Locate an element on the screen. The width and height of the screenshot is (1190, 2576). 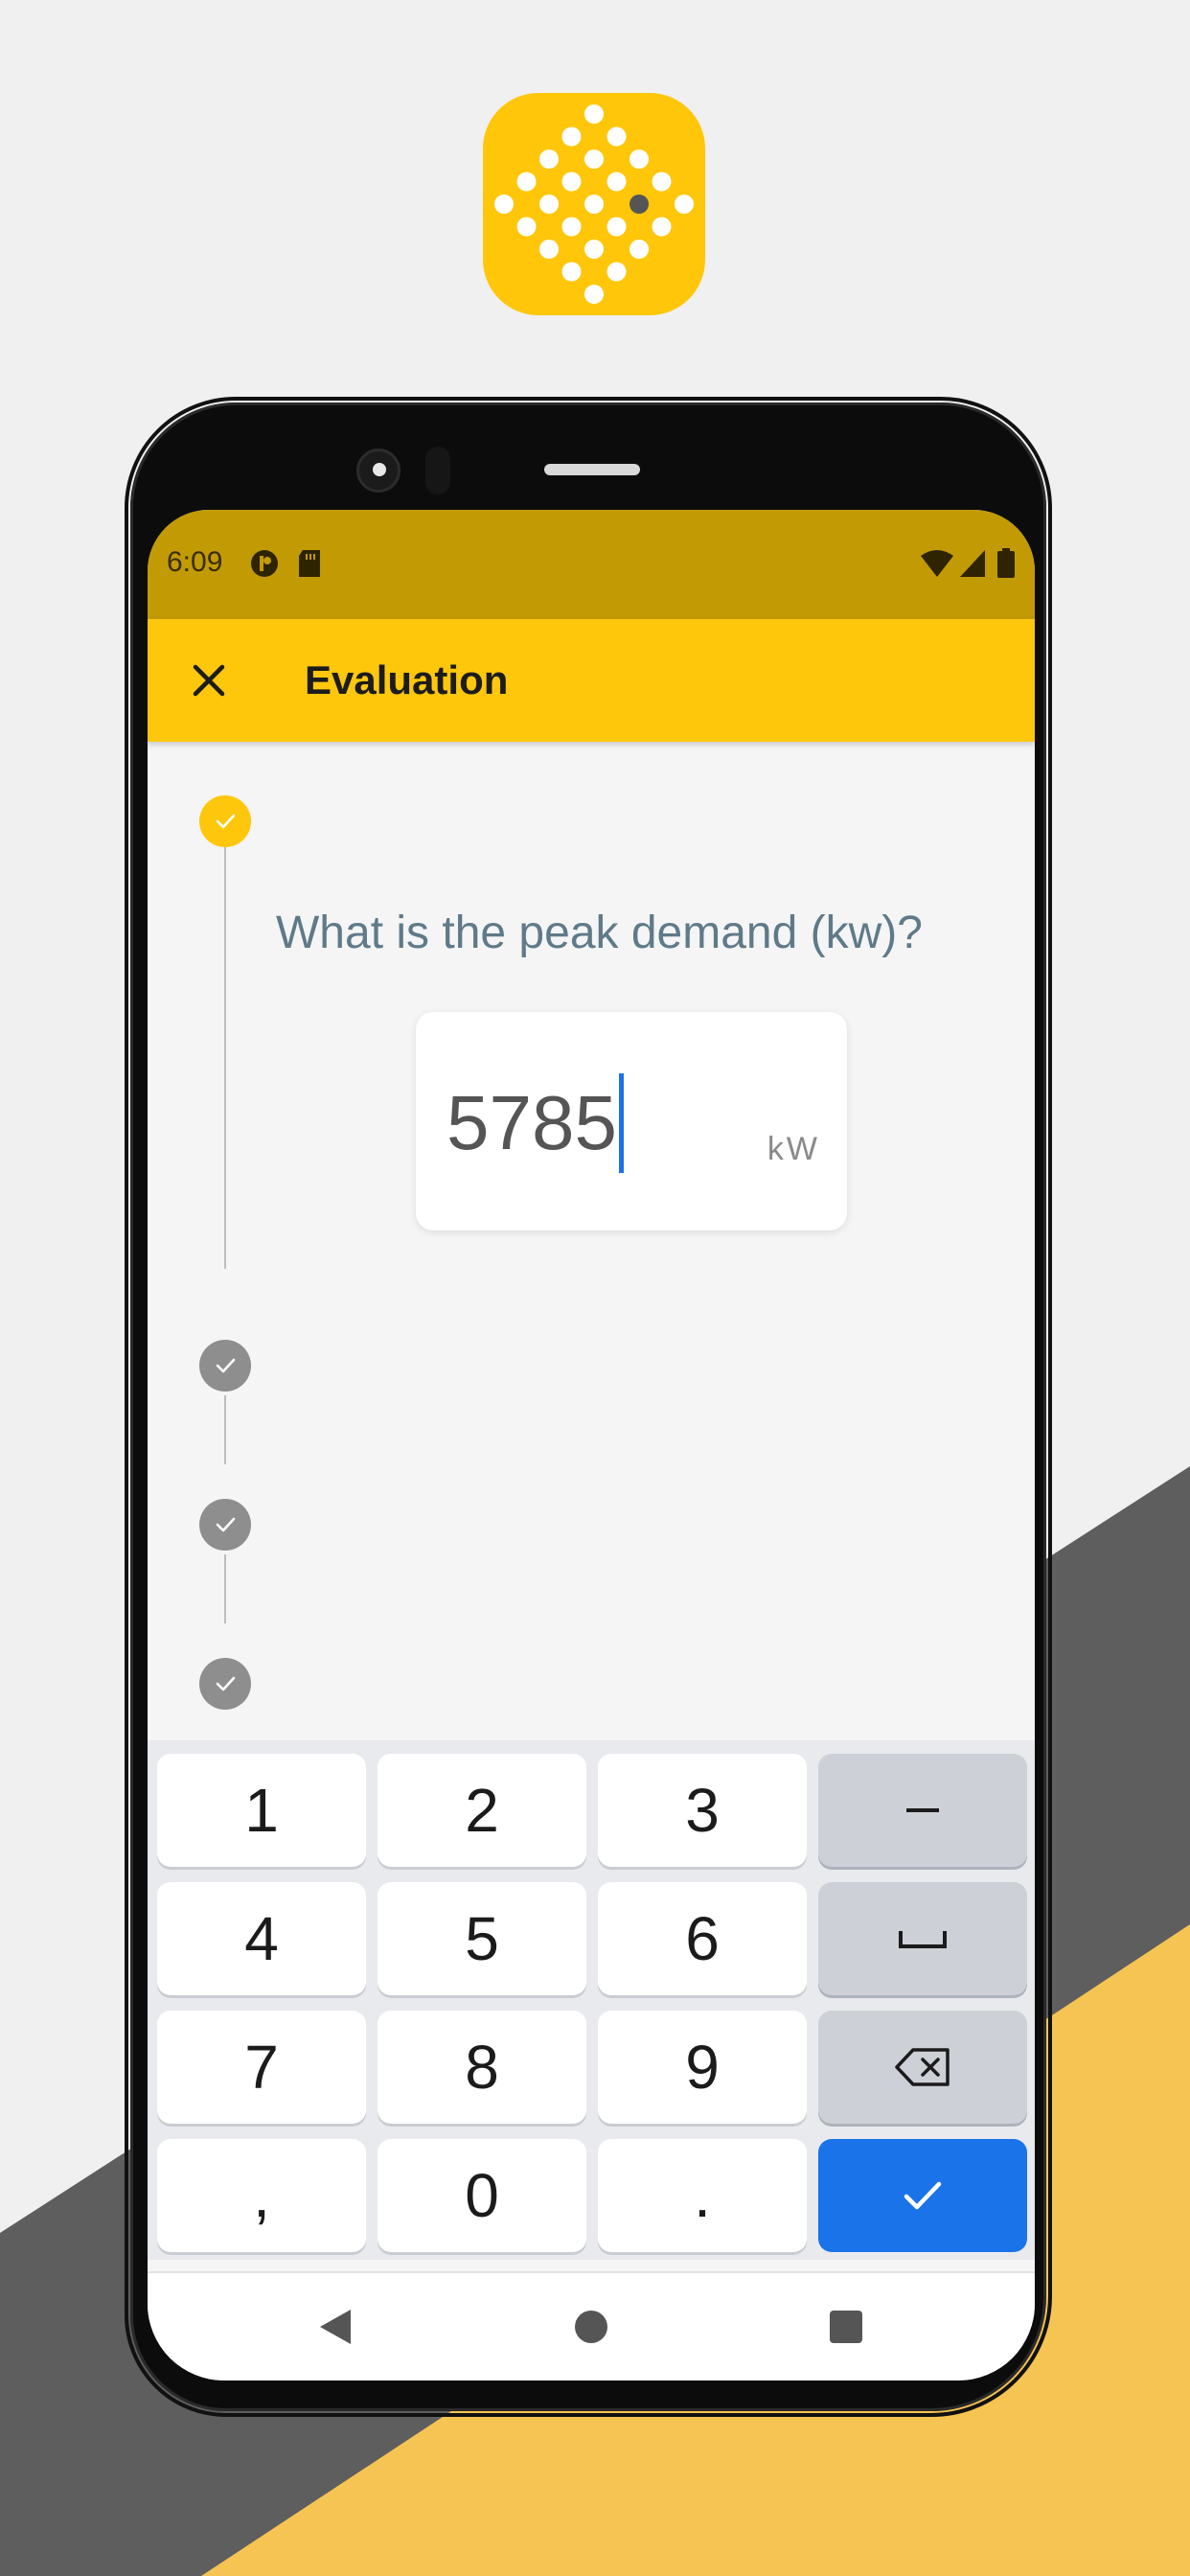
key-label: 8 is located at coordinates (482, 2067).